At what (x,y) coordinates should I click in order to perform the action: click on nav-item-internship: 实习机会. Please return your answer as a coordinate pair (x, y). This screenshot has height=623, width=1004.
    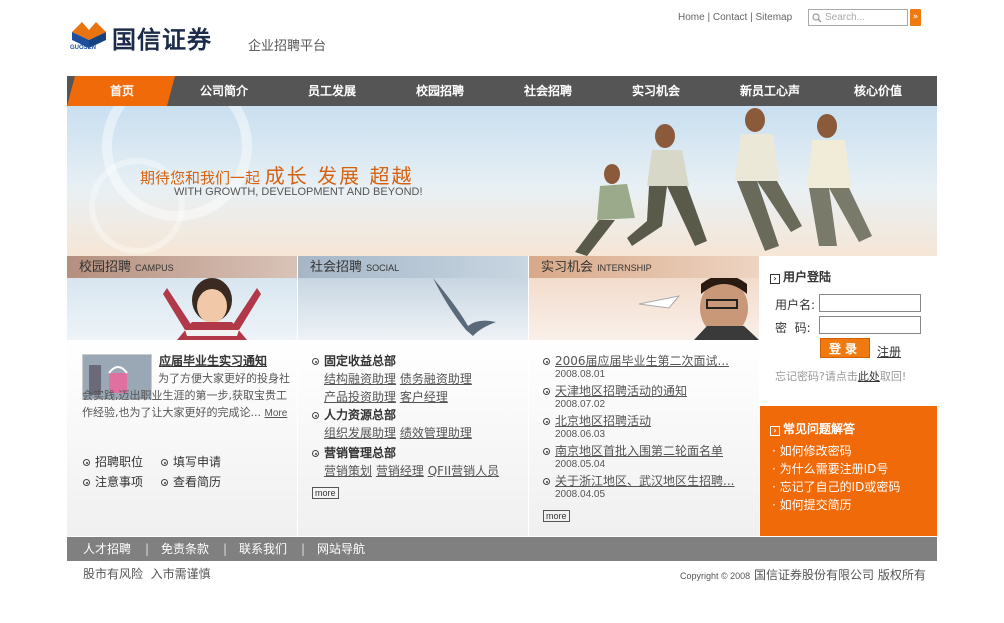
    Looking at the image, I should click on (656, 91).